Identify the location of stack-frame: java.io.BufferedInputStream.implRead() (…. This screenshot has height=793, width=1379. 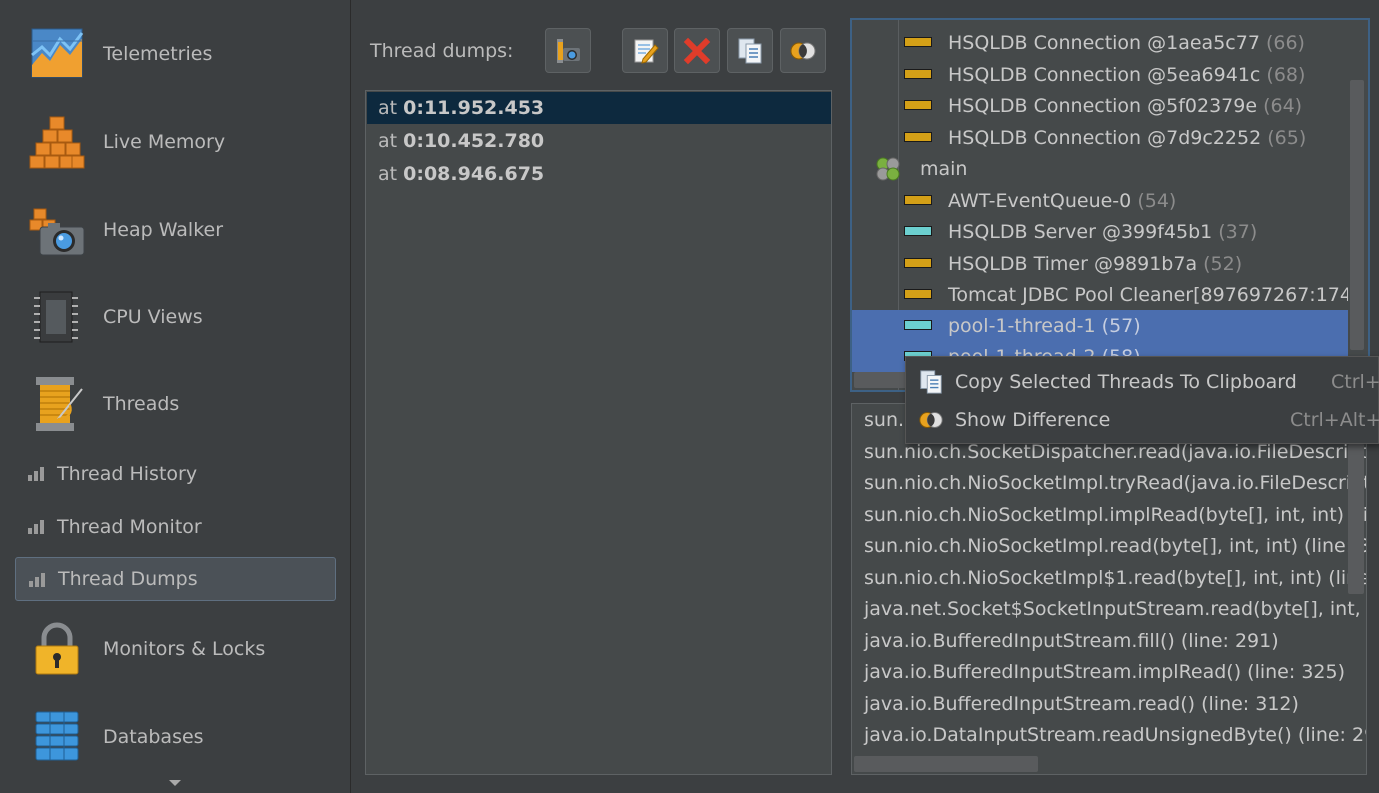
(1104, 672).